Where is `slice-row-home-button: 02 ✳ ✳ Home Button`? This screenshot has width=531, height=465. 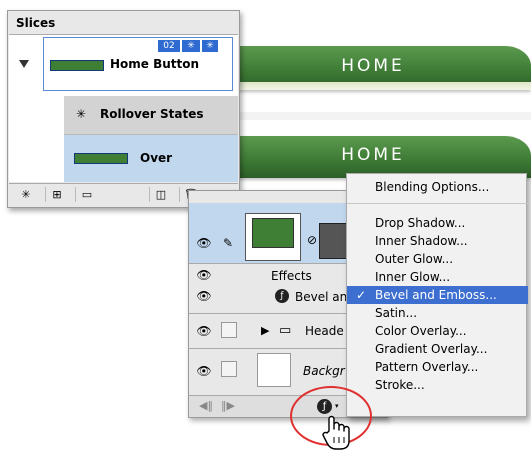 slice-row-home-button: 02 ✳ ✳ Home Button is located at coordinates (123, 65).